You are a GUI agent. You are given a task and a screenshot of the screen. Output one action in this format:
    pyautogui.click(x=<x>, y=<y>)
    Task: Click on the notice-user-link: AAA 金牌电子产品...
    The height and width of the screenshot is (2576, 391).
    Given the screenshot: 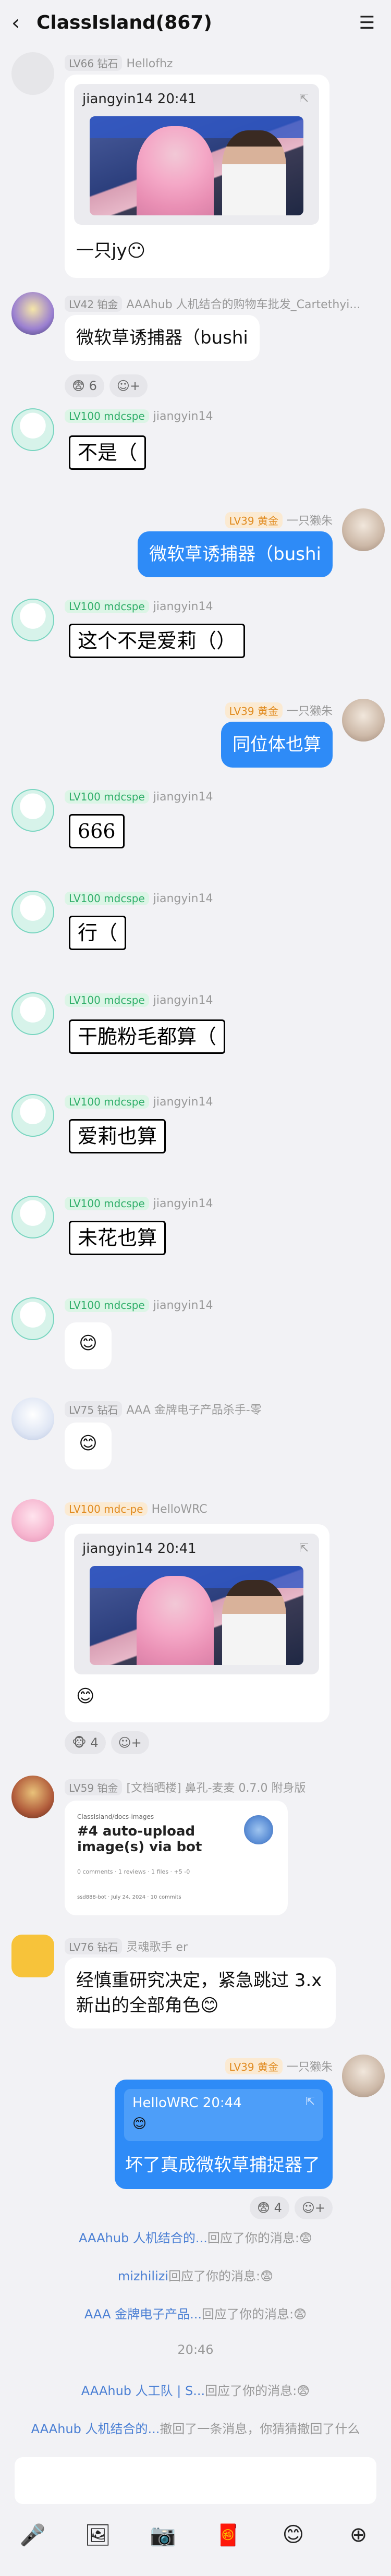 What is the action you would take?
    pyautogui.click(x=143, y=2314)
    